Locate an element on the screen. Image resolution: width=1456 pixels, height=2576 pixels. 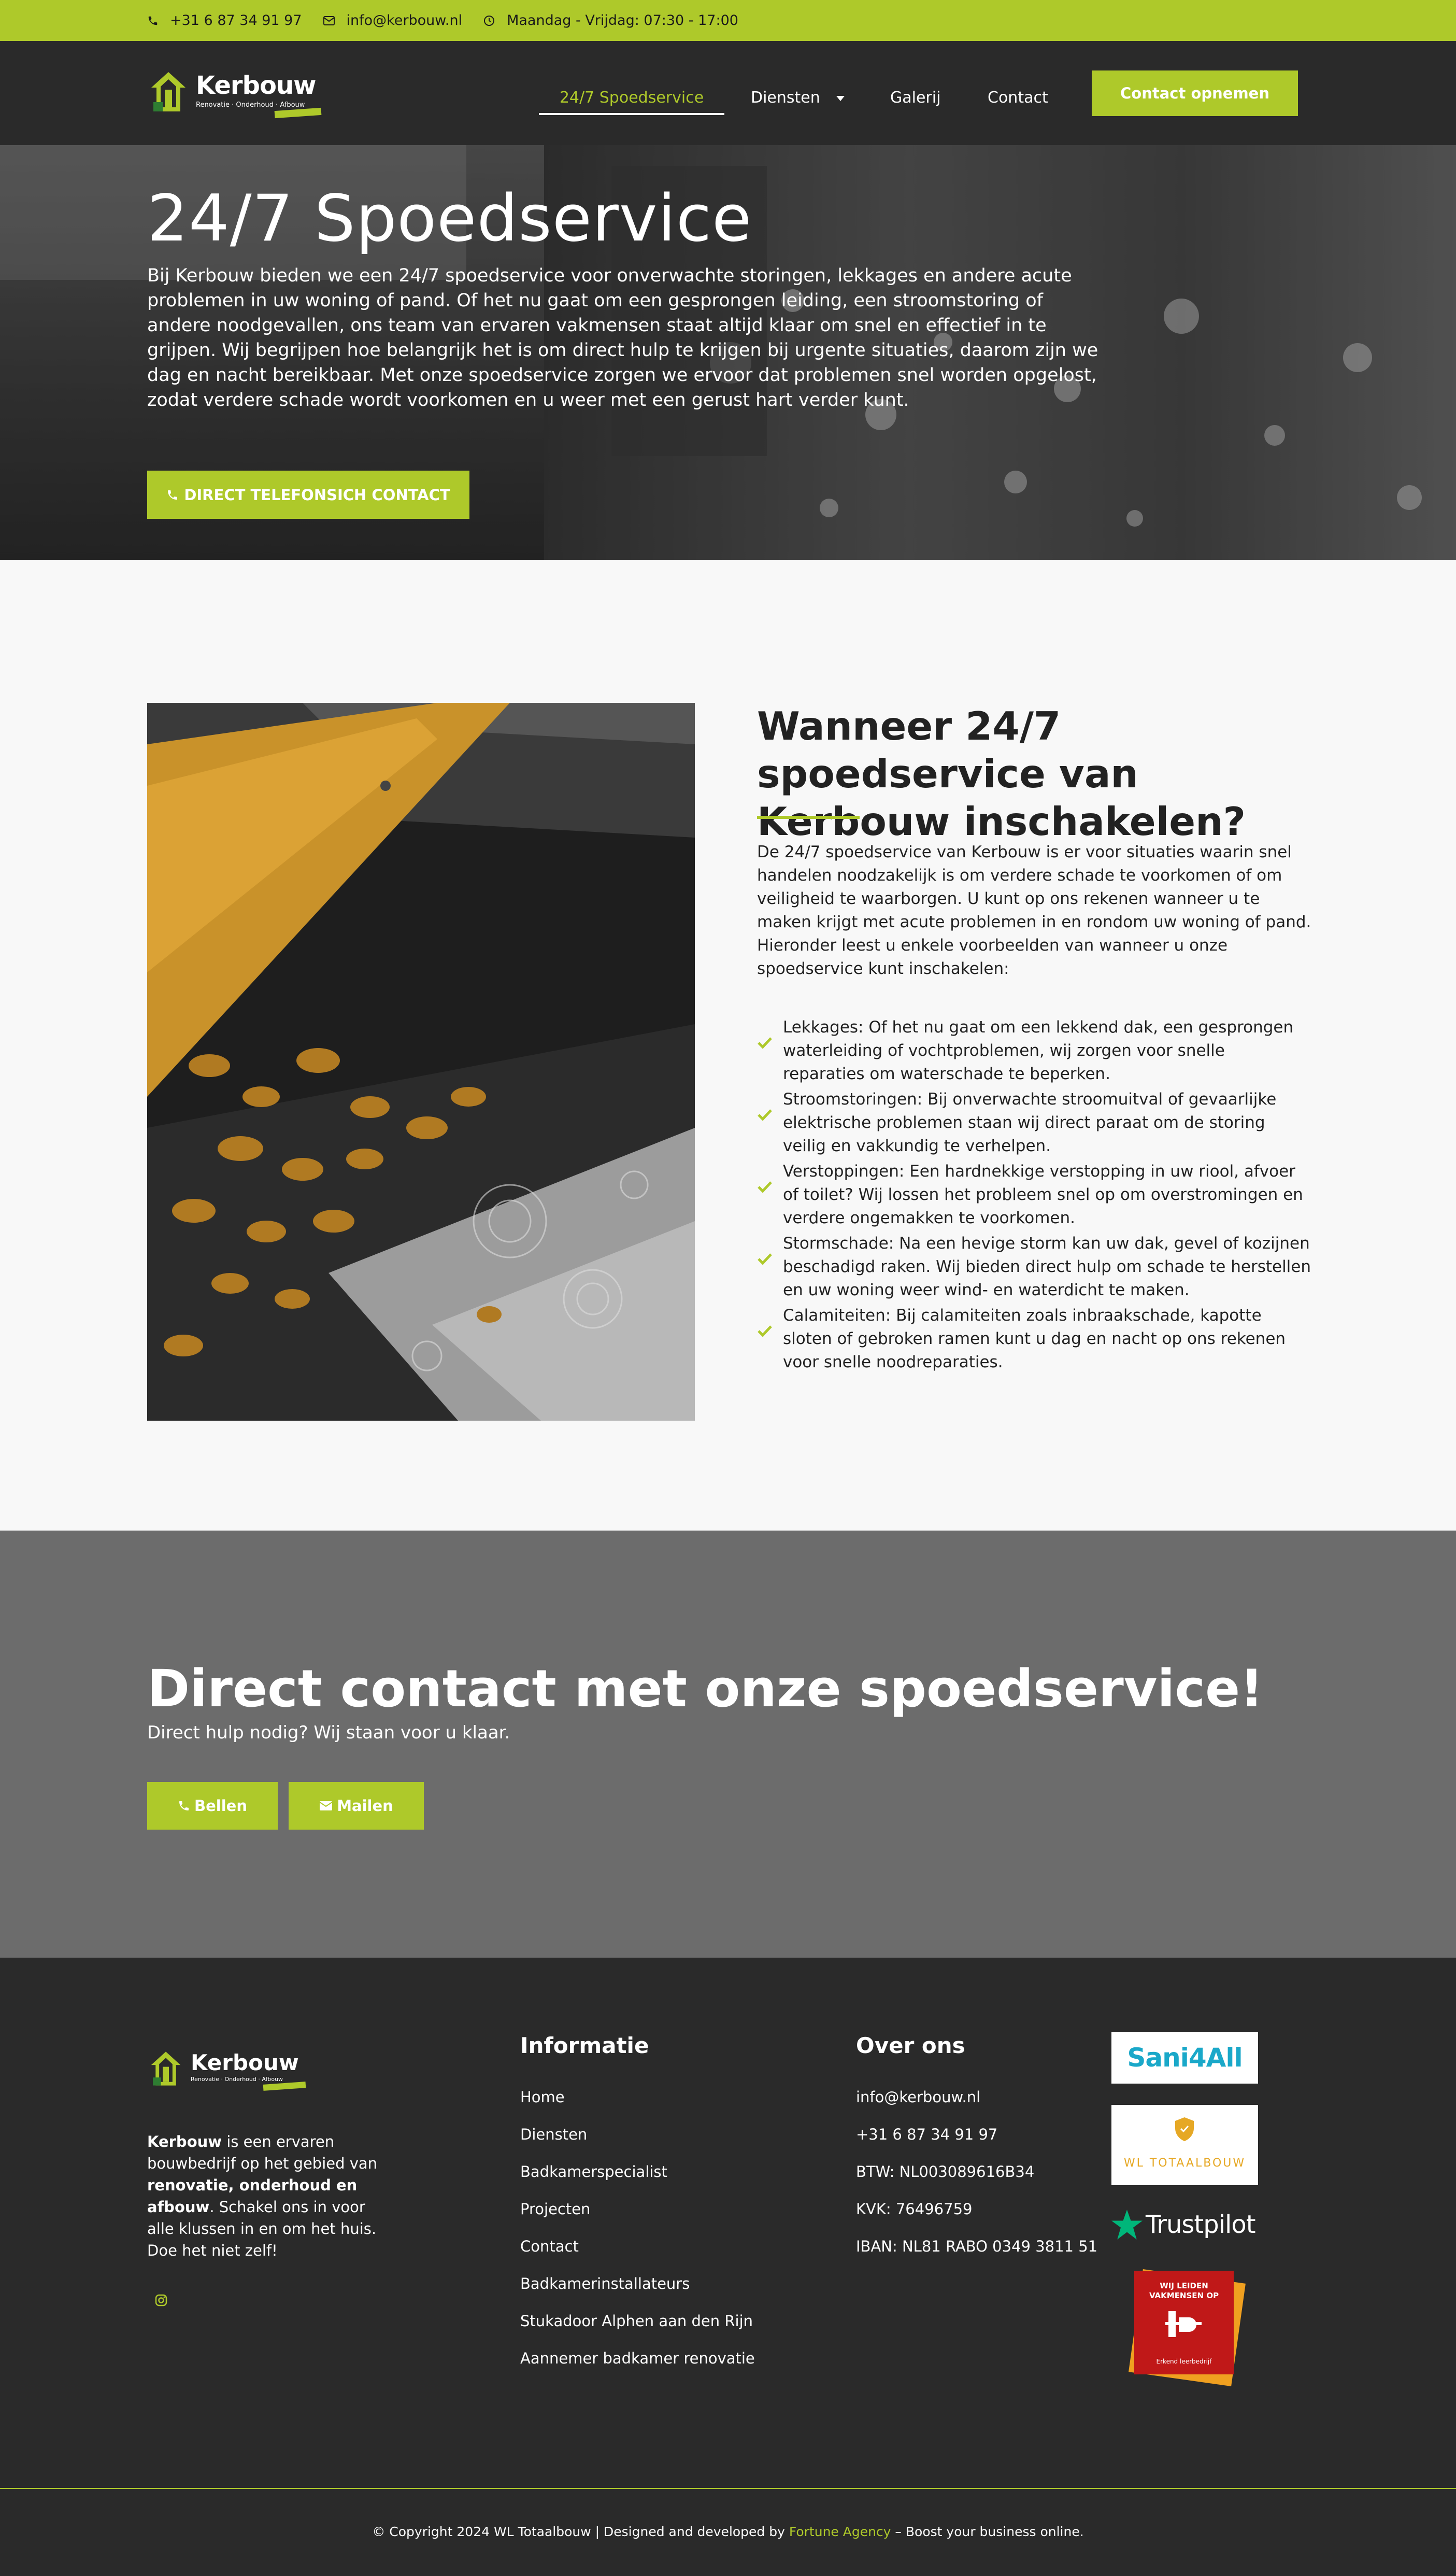
star-icon is located at coordinates (1127, 2225).